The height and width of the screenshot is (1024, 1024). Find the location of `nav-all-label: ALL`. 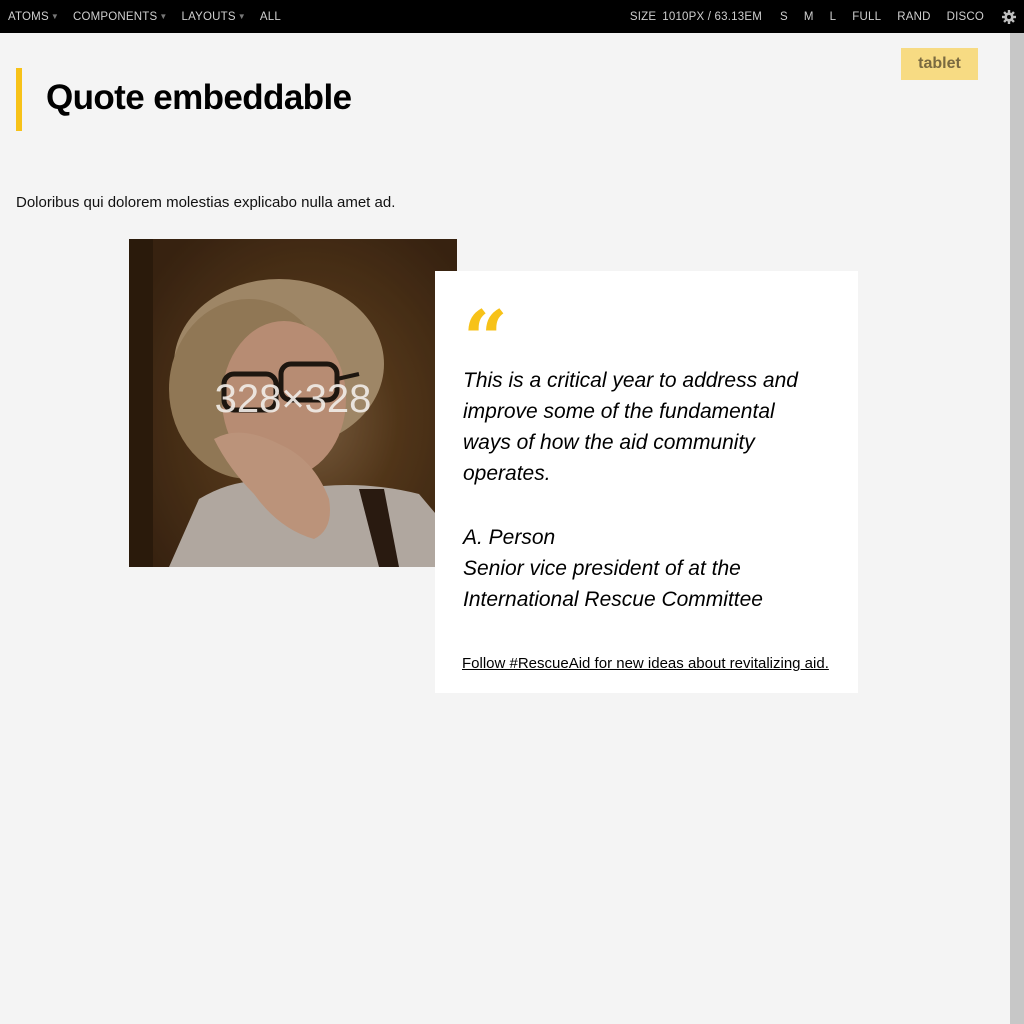

nav-all-label: ALL is located at coordinates (270, 16).